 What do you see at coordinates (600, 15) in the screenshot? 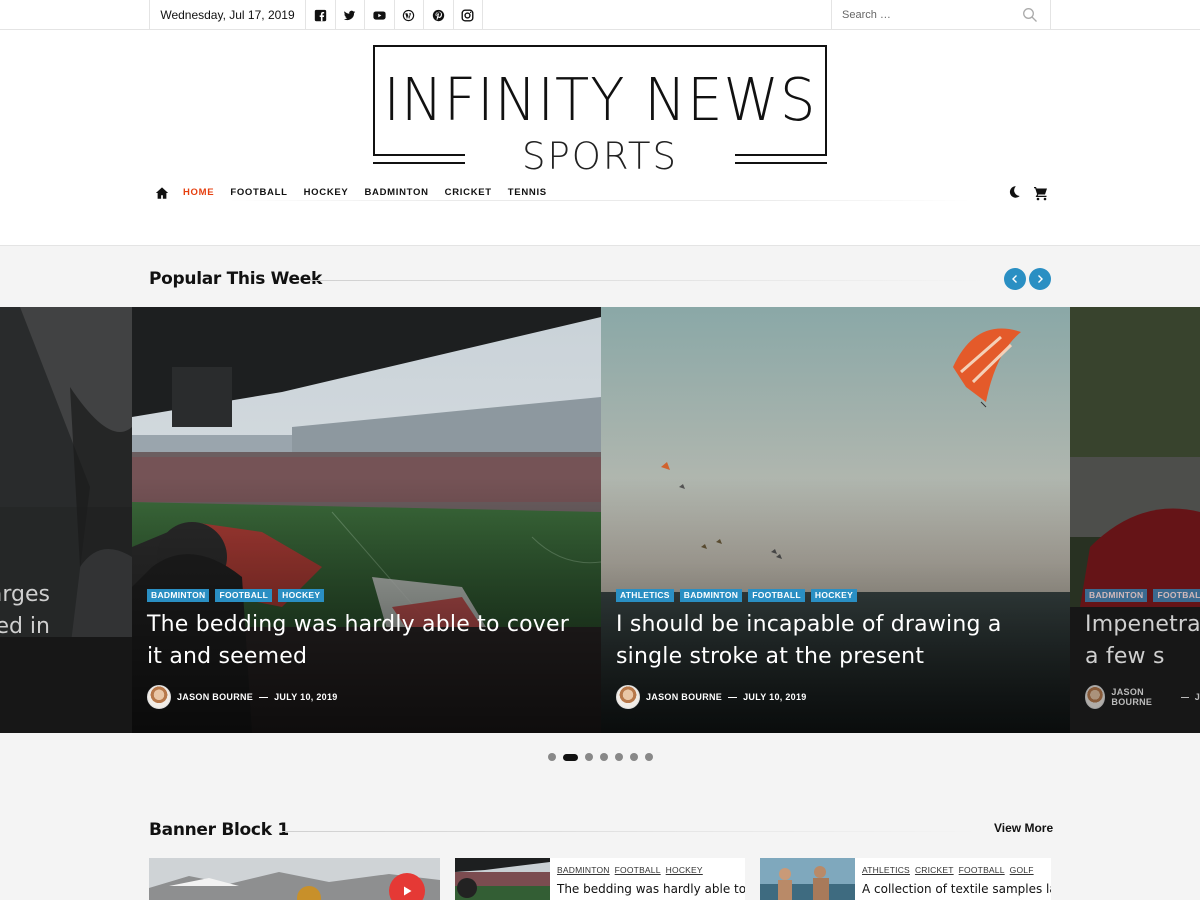
I see `top-bar: Wednesday, Jul 17, 2019` at bounding box center [600, 15].